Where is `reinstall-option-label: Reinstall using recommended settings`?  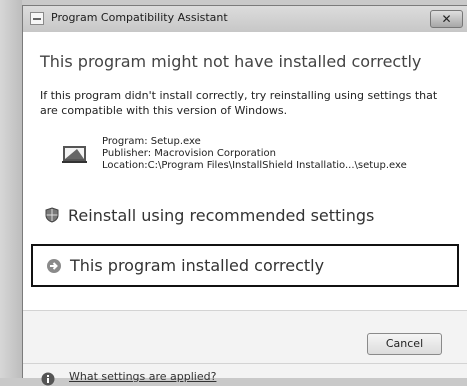 reinstall-option-label: Reinstall using recommended settings is located at coordinates (221, 215).